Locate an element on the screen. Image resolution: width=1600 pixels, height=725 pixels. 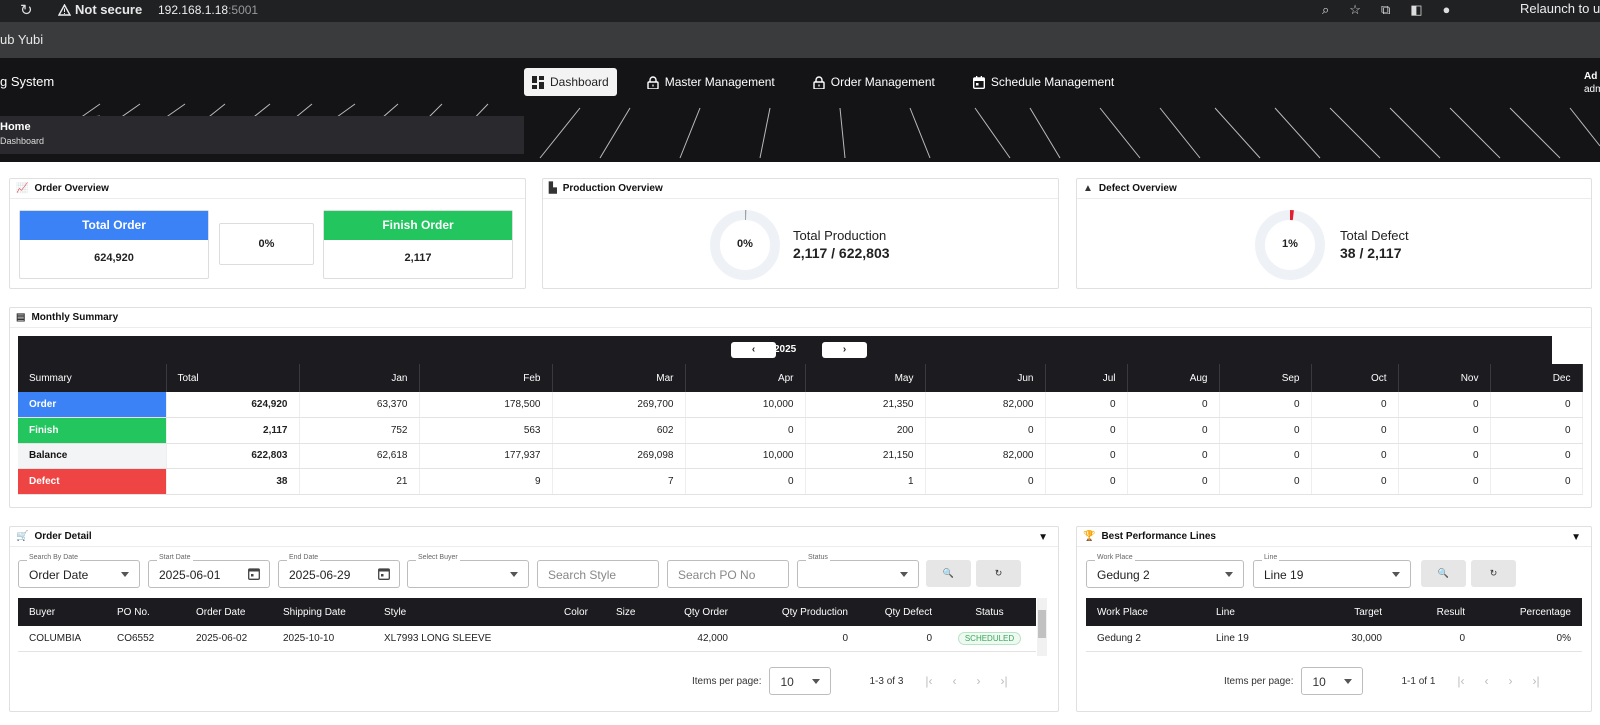
nav-dashboard: Dashboard is located at coordinates (570, 82).